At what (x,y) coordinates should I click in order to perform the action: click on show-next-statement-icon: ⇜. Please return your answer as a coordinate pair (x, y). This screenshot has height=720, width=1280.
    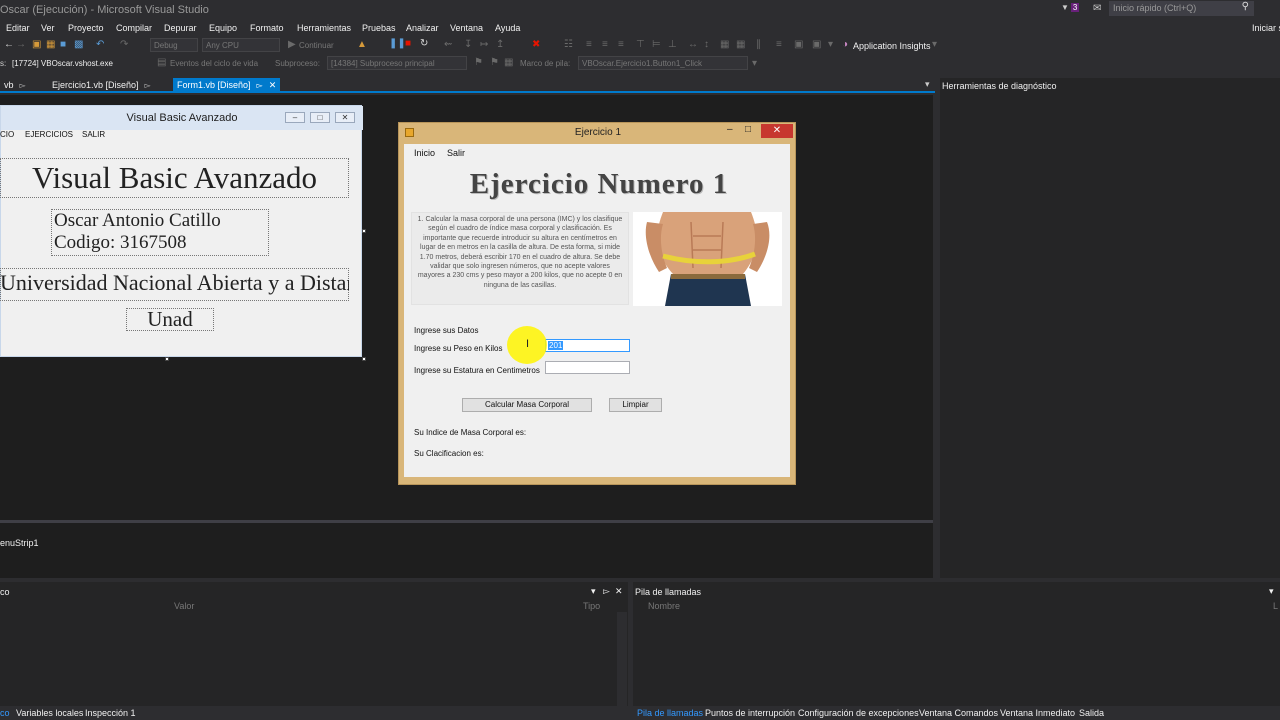
    Looking at the image, I should click on (448, 44).